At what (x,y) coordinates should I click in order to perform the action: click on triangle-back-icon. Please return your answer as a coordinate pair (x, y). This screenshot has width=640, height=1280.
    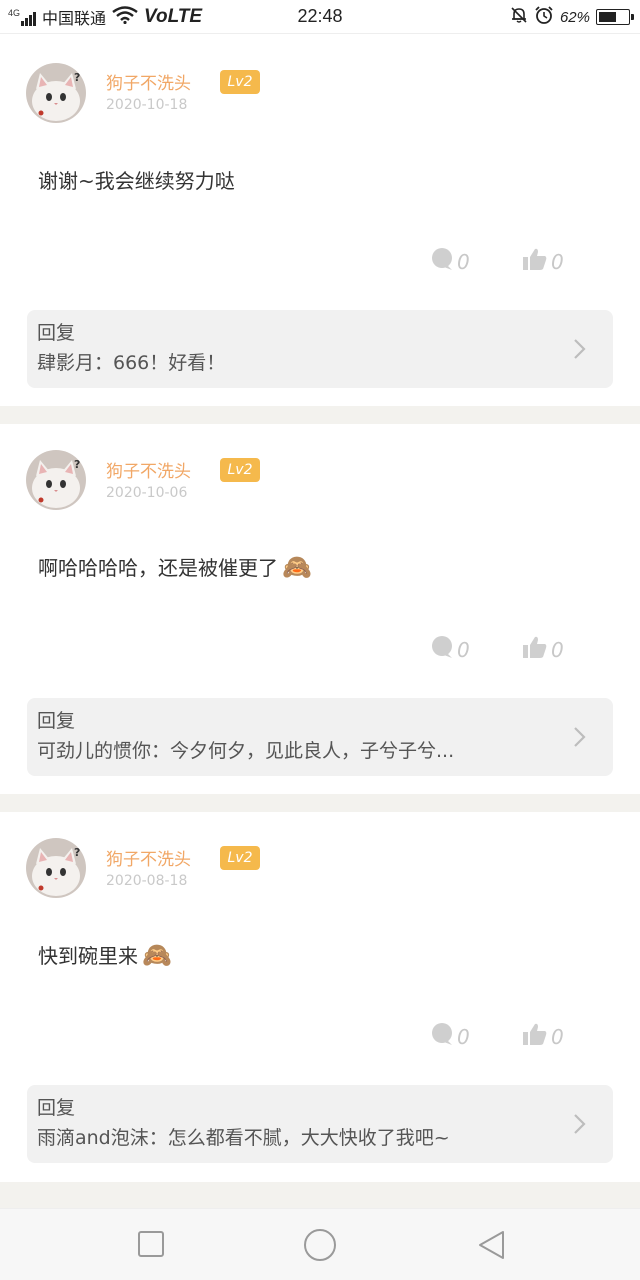
    Looking at the image, I should click on (492, 1247).